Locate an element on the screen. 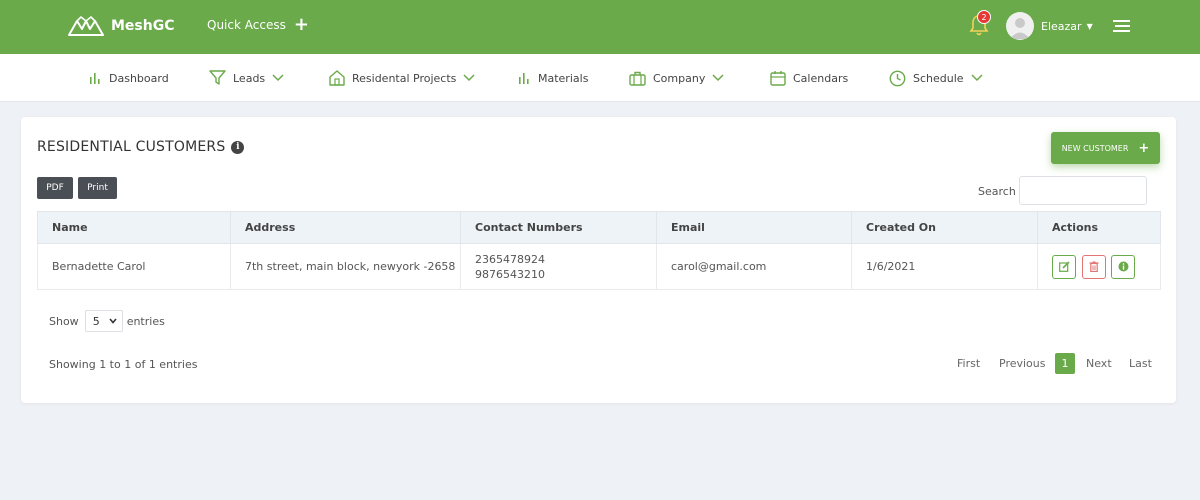 This screenshot has height=500, width=1200. quick-access-button: Quick Access + is located at coordinates (258, 24).